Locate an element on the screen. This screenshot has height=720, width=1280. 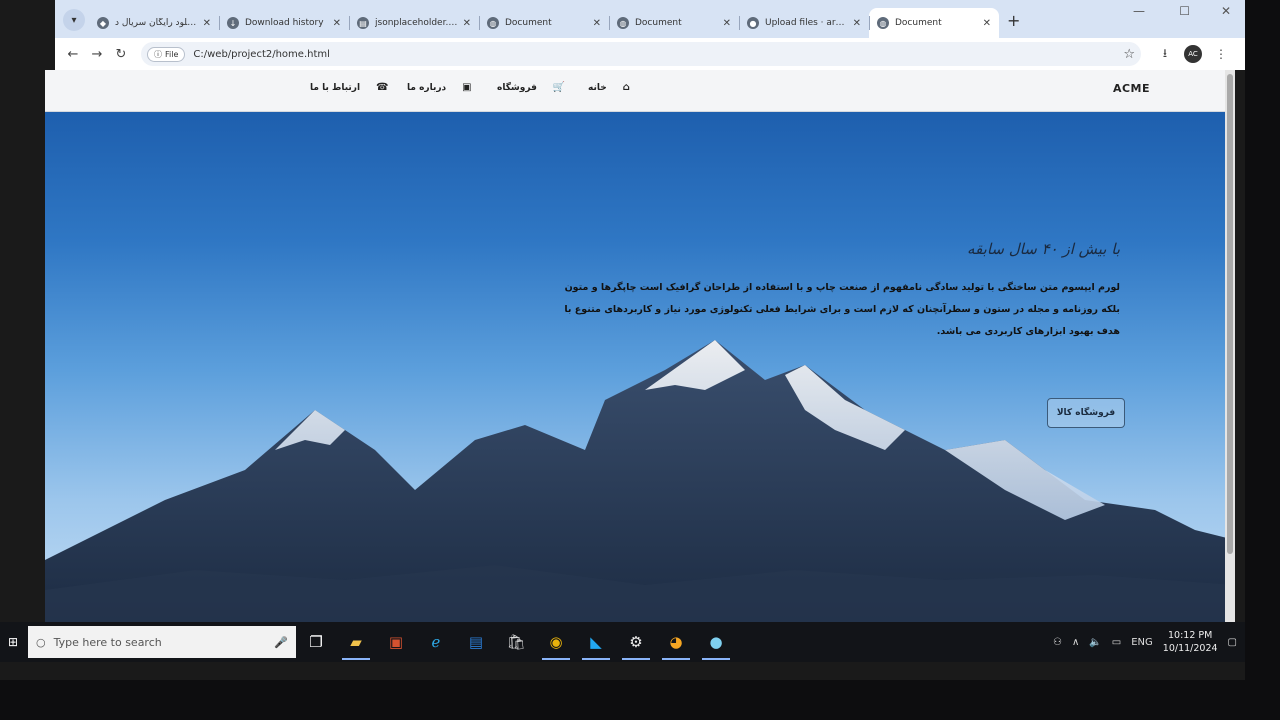
task-view-icon: ❐ is located at coordinates (316, 642).